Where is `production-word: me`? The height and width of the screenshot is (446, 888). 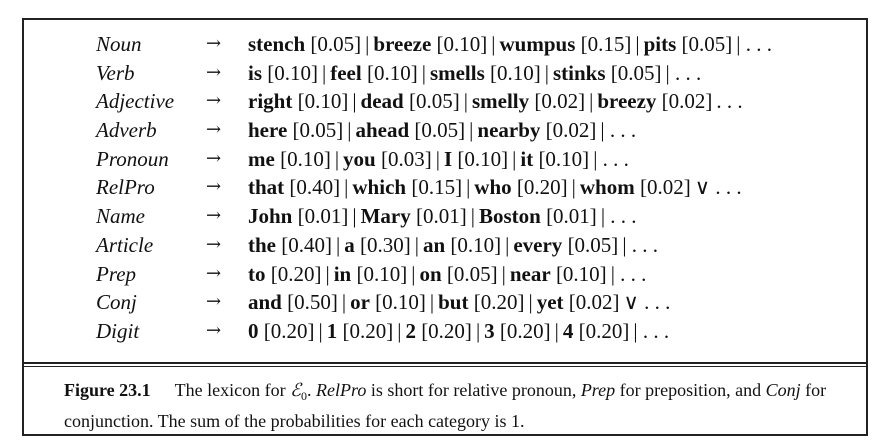 production-word: me is located at coordinates (261, 158).